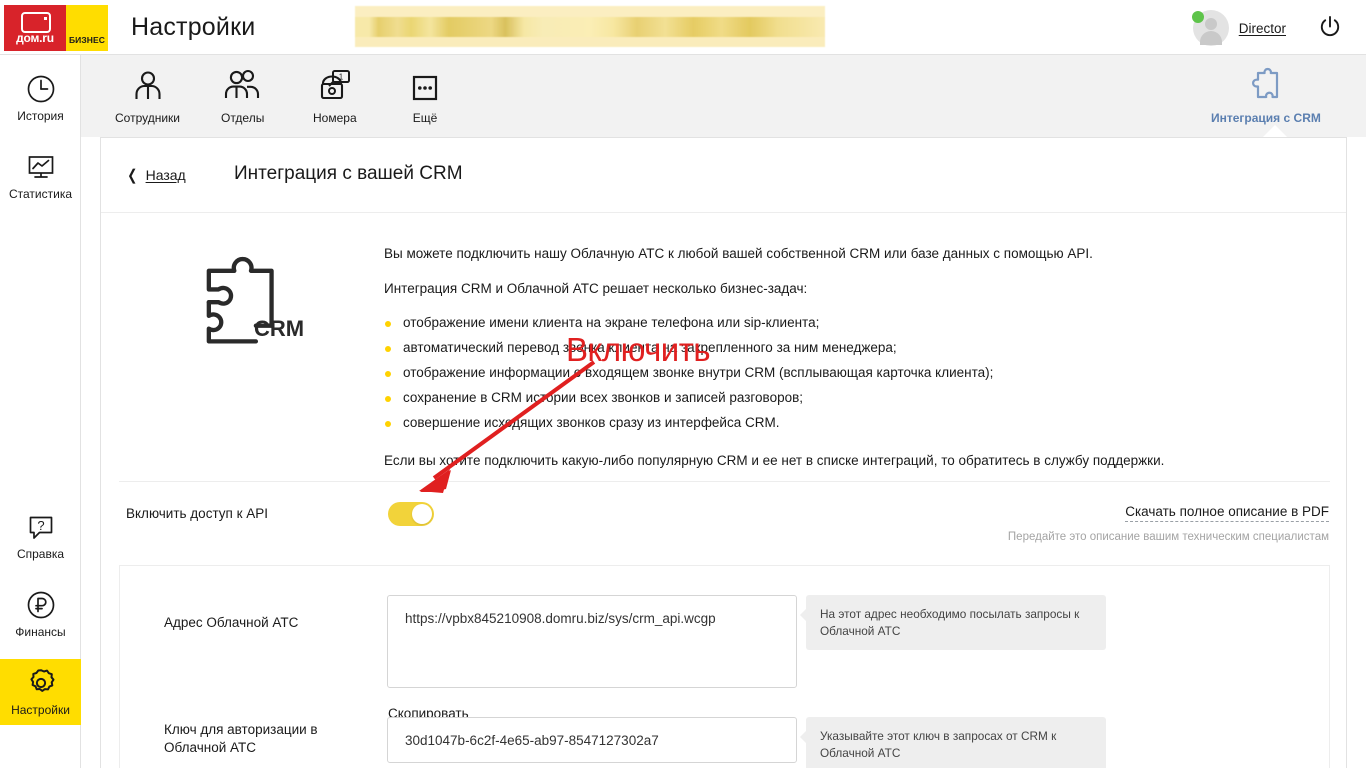  What do you see at coordinates (193, 27) in the screenshot?
I see `page-header-title: Настройки` at bounding box center [193, 27].